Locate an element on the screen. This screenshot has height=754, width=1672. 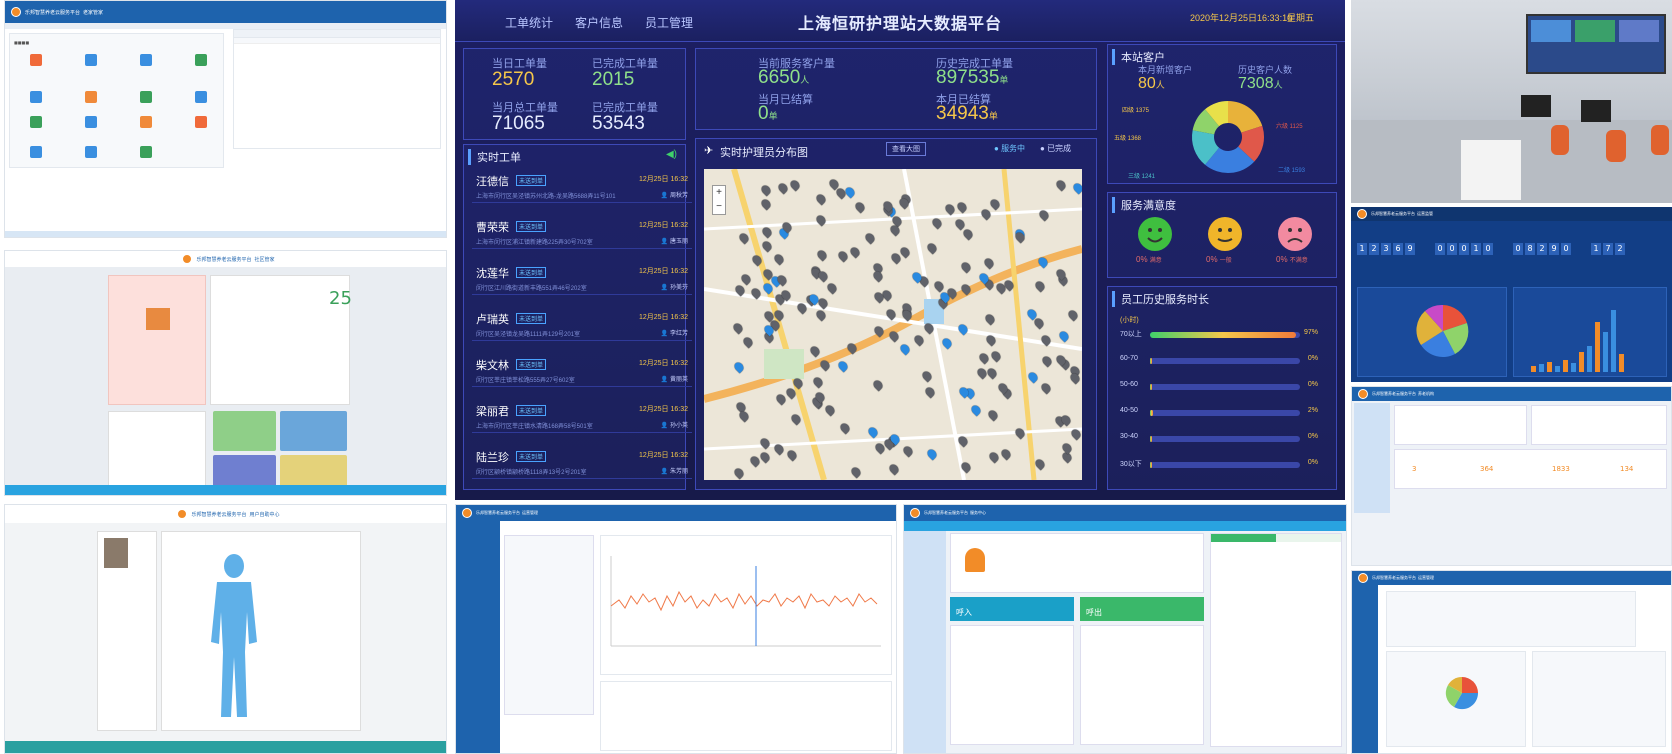
datetime: 2020年12月25日16:33:10 is located at coordinates (1241, 18).